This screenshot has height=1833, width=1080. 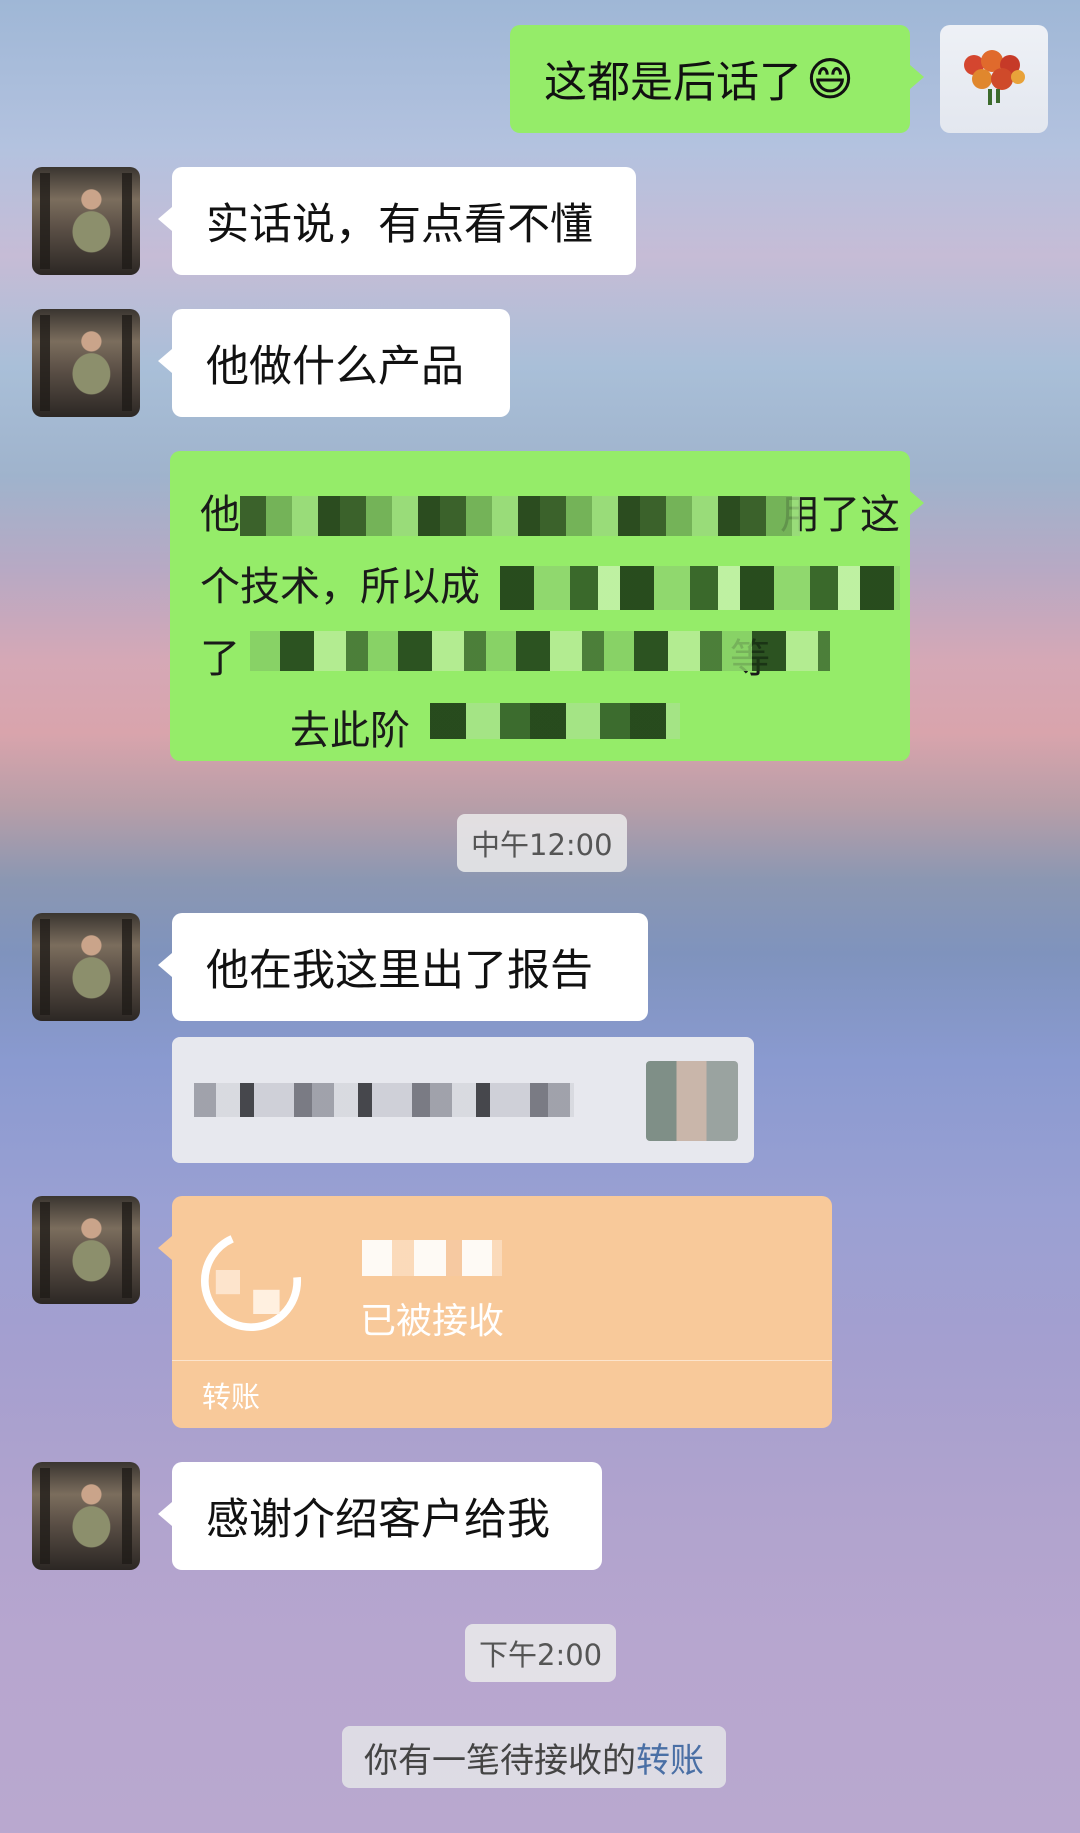 What do you see at coordinates (541, 1653) in the screenshot?
I see `timestamp: 下午2:00` at bounding box center [541, 1653].